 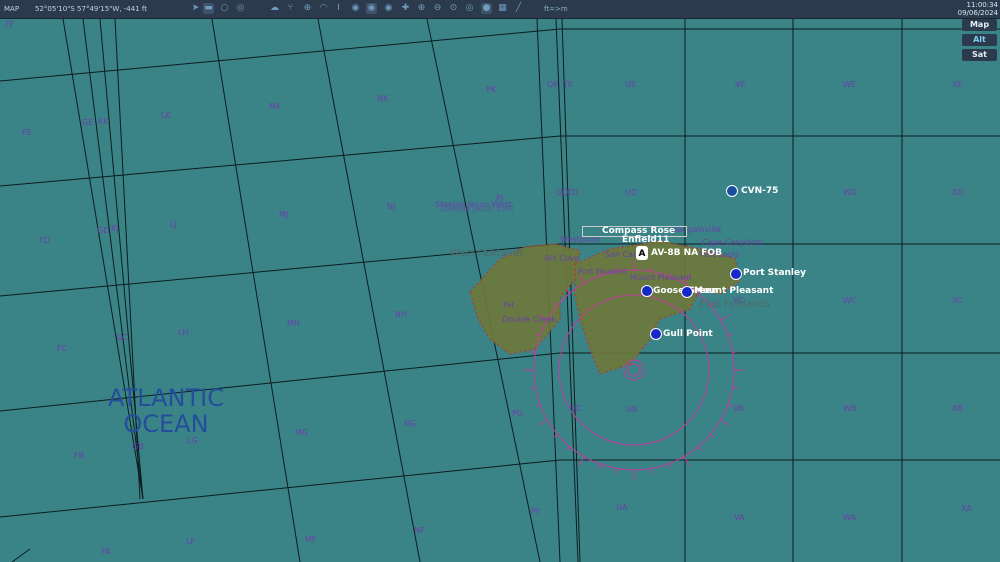 What do you see at coordinates (508, 305) in the screenshot?
I see `grid-label: PH` at bounding box center [508, 305].